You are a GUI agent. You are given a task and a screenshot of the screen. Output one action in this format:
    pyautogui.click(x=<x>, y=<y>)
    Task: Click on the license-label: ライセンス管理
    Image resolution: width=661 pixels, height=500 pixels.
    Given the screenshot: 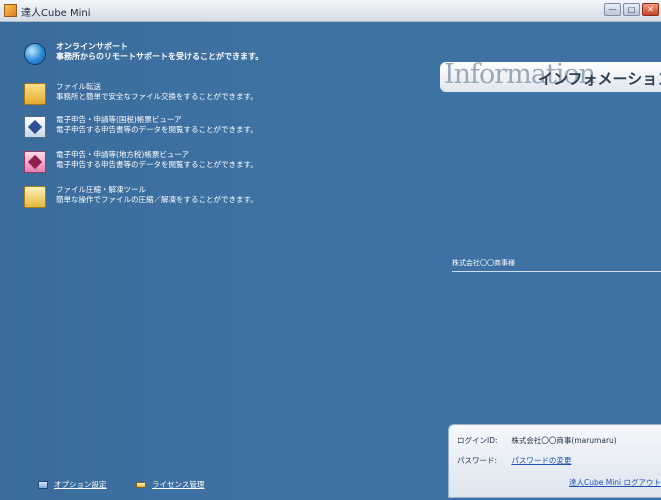 What is the action you would take?
    pyautogui.click(x=178, y=484)
    